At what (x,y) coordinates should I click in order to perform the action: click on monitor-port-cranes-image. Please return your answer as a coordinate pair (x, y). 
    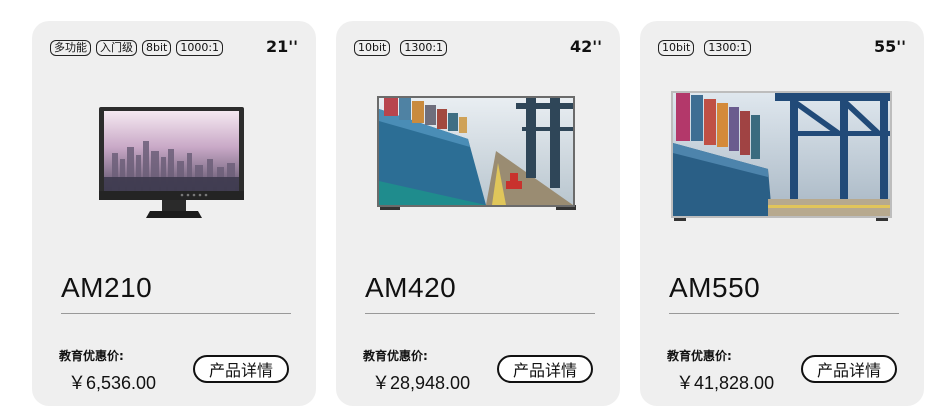
    Looking at the image, I should click on (782, 156).